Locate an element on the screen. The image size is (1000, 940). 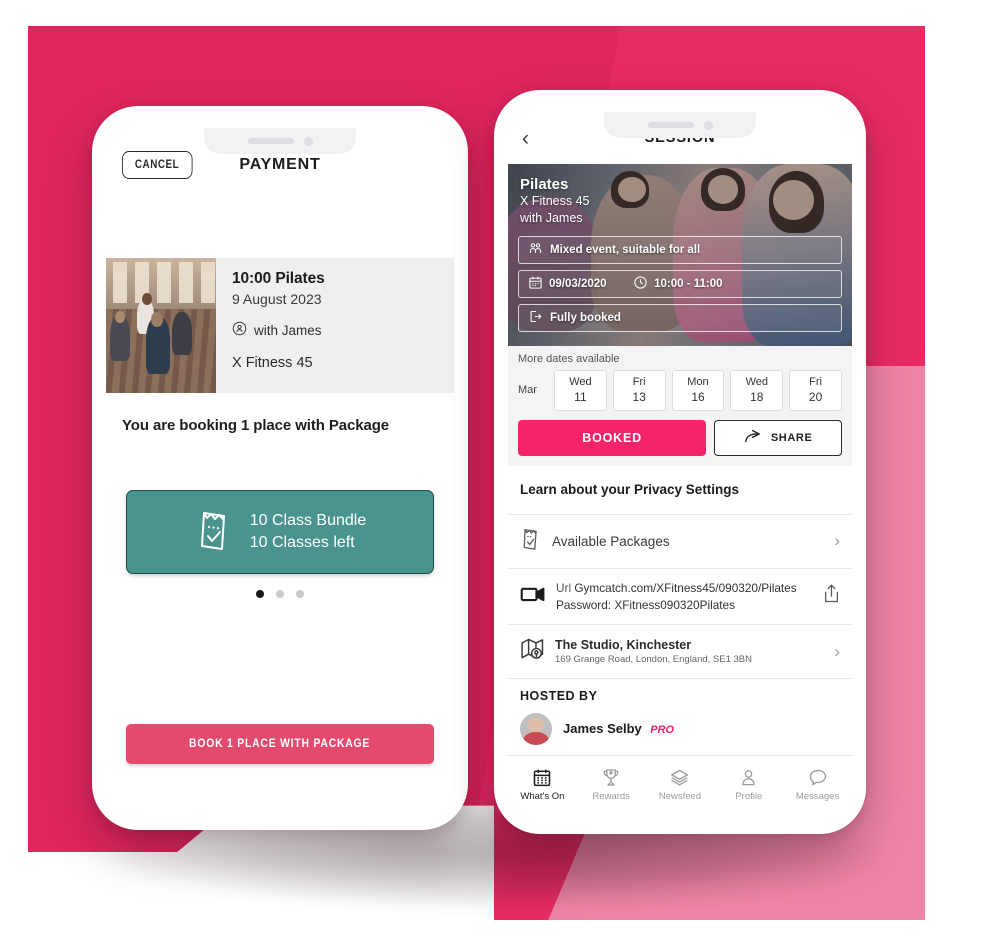
tab-newsfeed: Newsfeed is located at coordinates (680, 784).